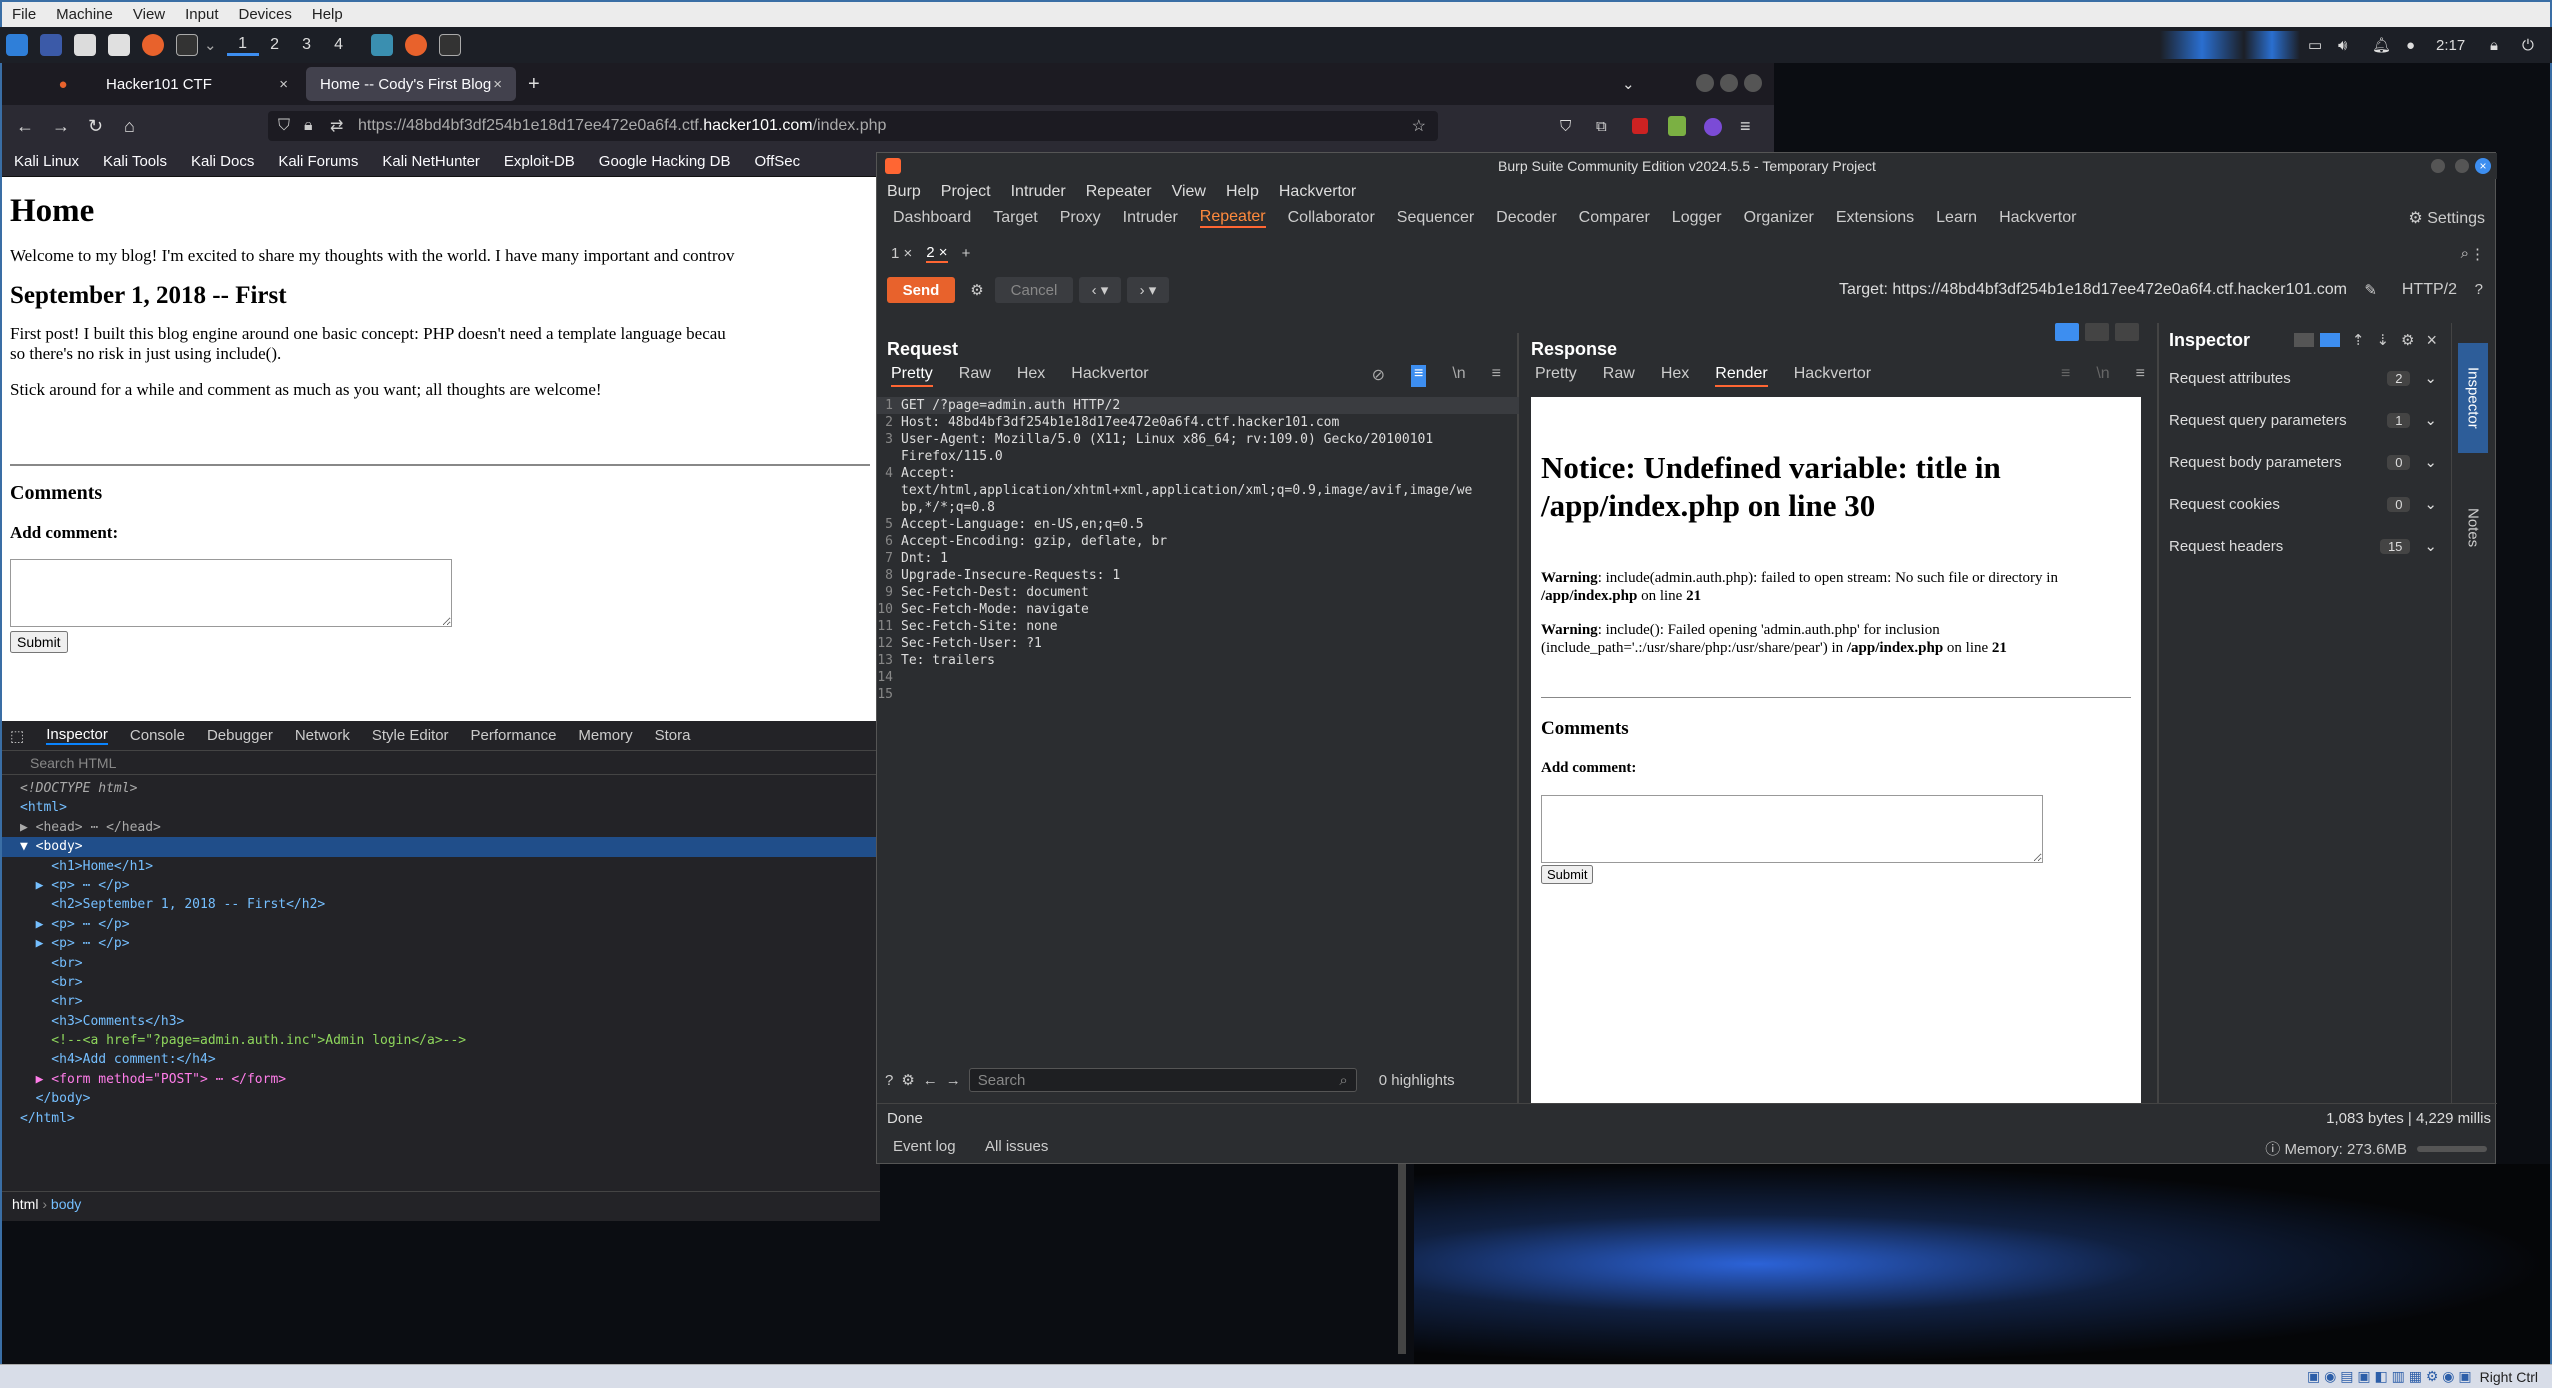 The image size is (2552, 1388). What do you see at coordinates (66, 1204) in the screenshot?
I see `breadcrumb-body: body` at bounding box center [66, 1204].